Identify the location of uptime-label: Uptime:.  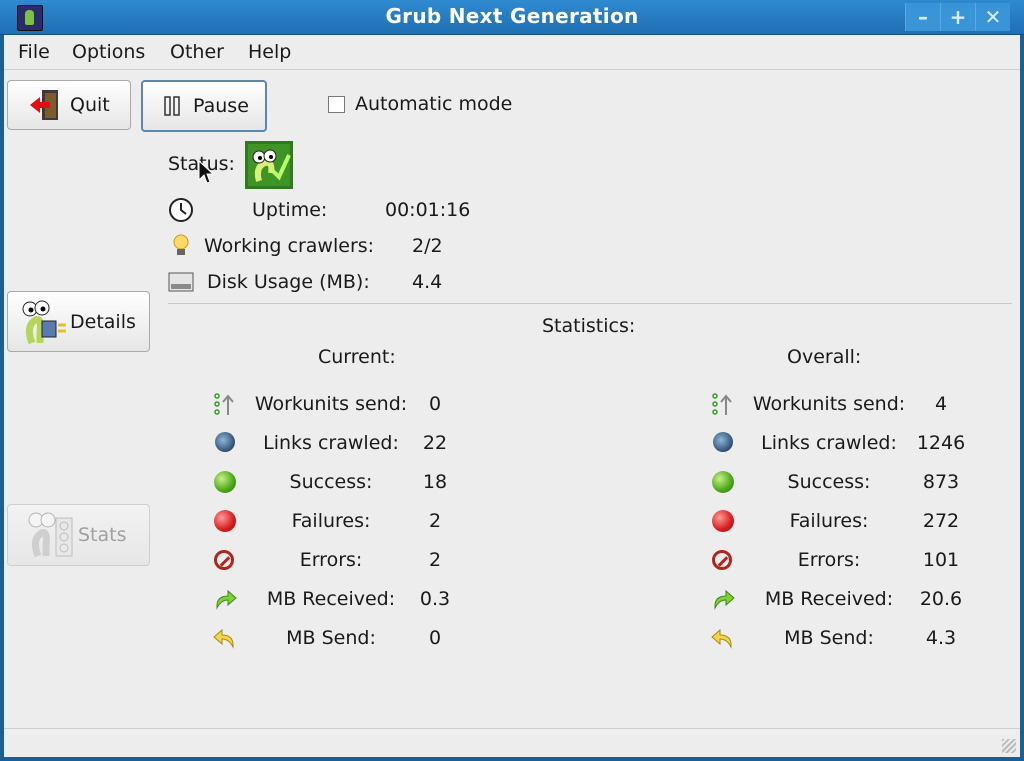
(290, 210).